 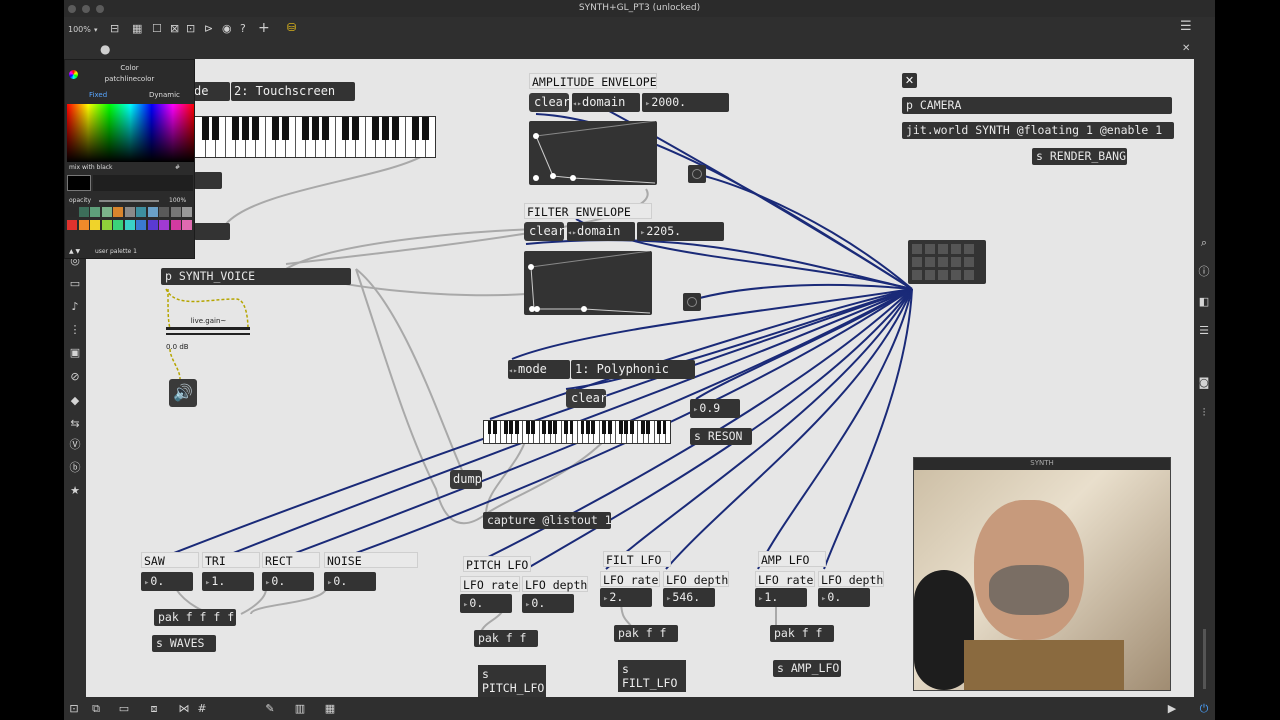 What do you see at coordinates (1204, 331) in the screenshot?
I see `list-icon: ☰` at bounding box center [1204, 331].